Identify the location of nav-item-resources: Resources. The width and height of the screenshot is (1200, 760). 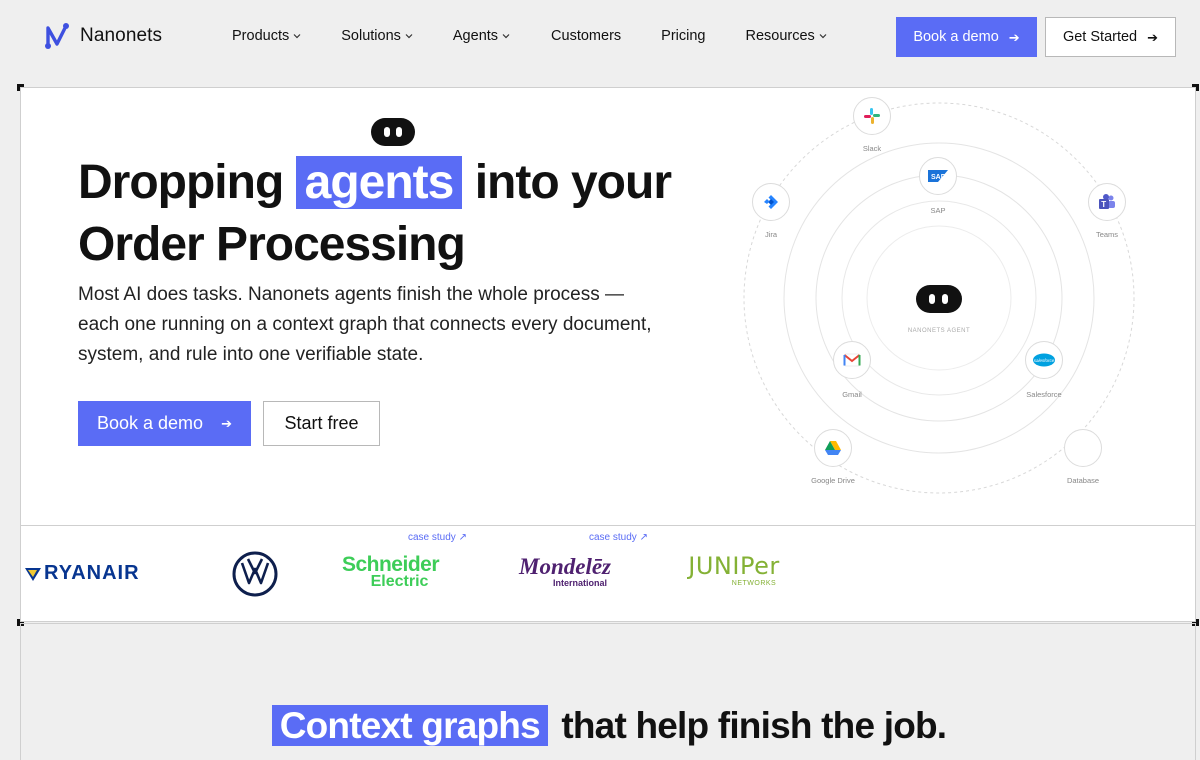
(786, 36).